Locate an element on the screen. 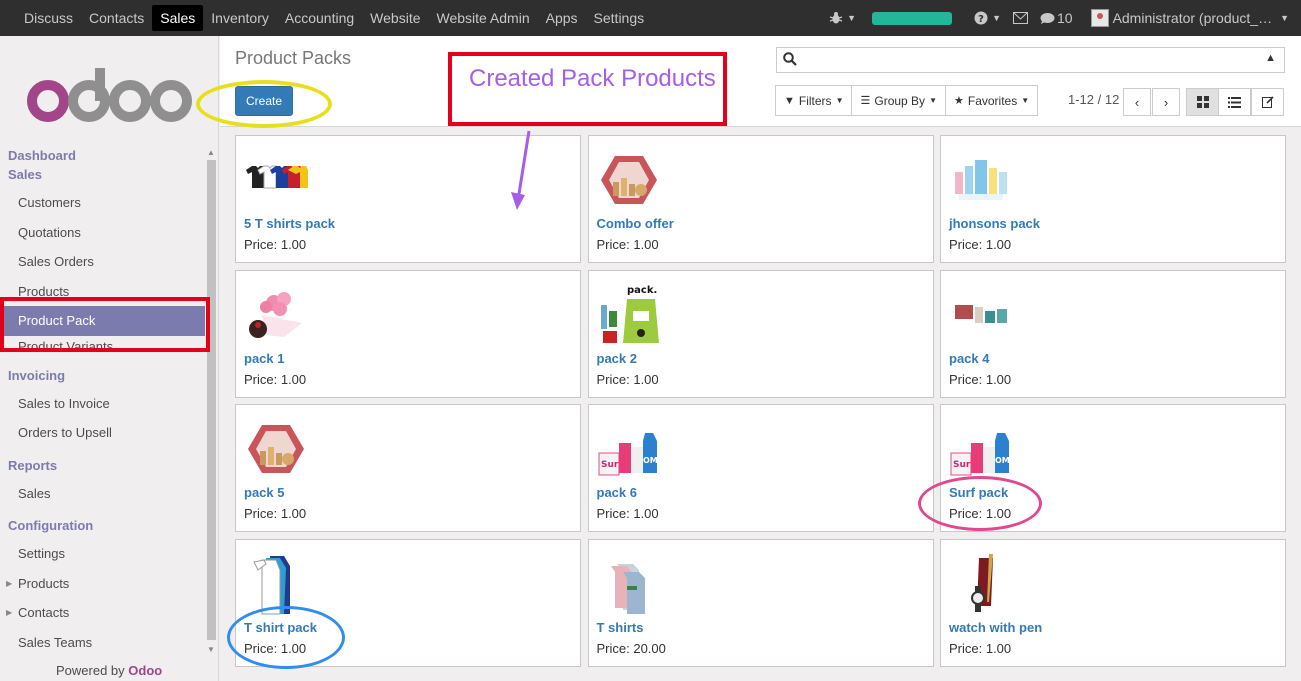  progress-bar is located at coordinates (912, 18).